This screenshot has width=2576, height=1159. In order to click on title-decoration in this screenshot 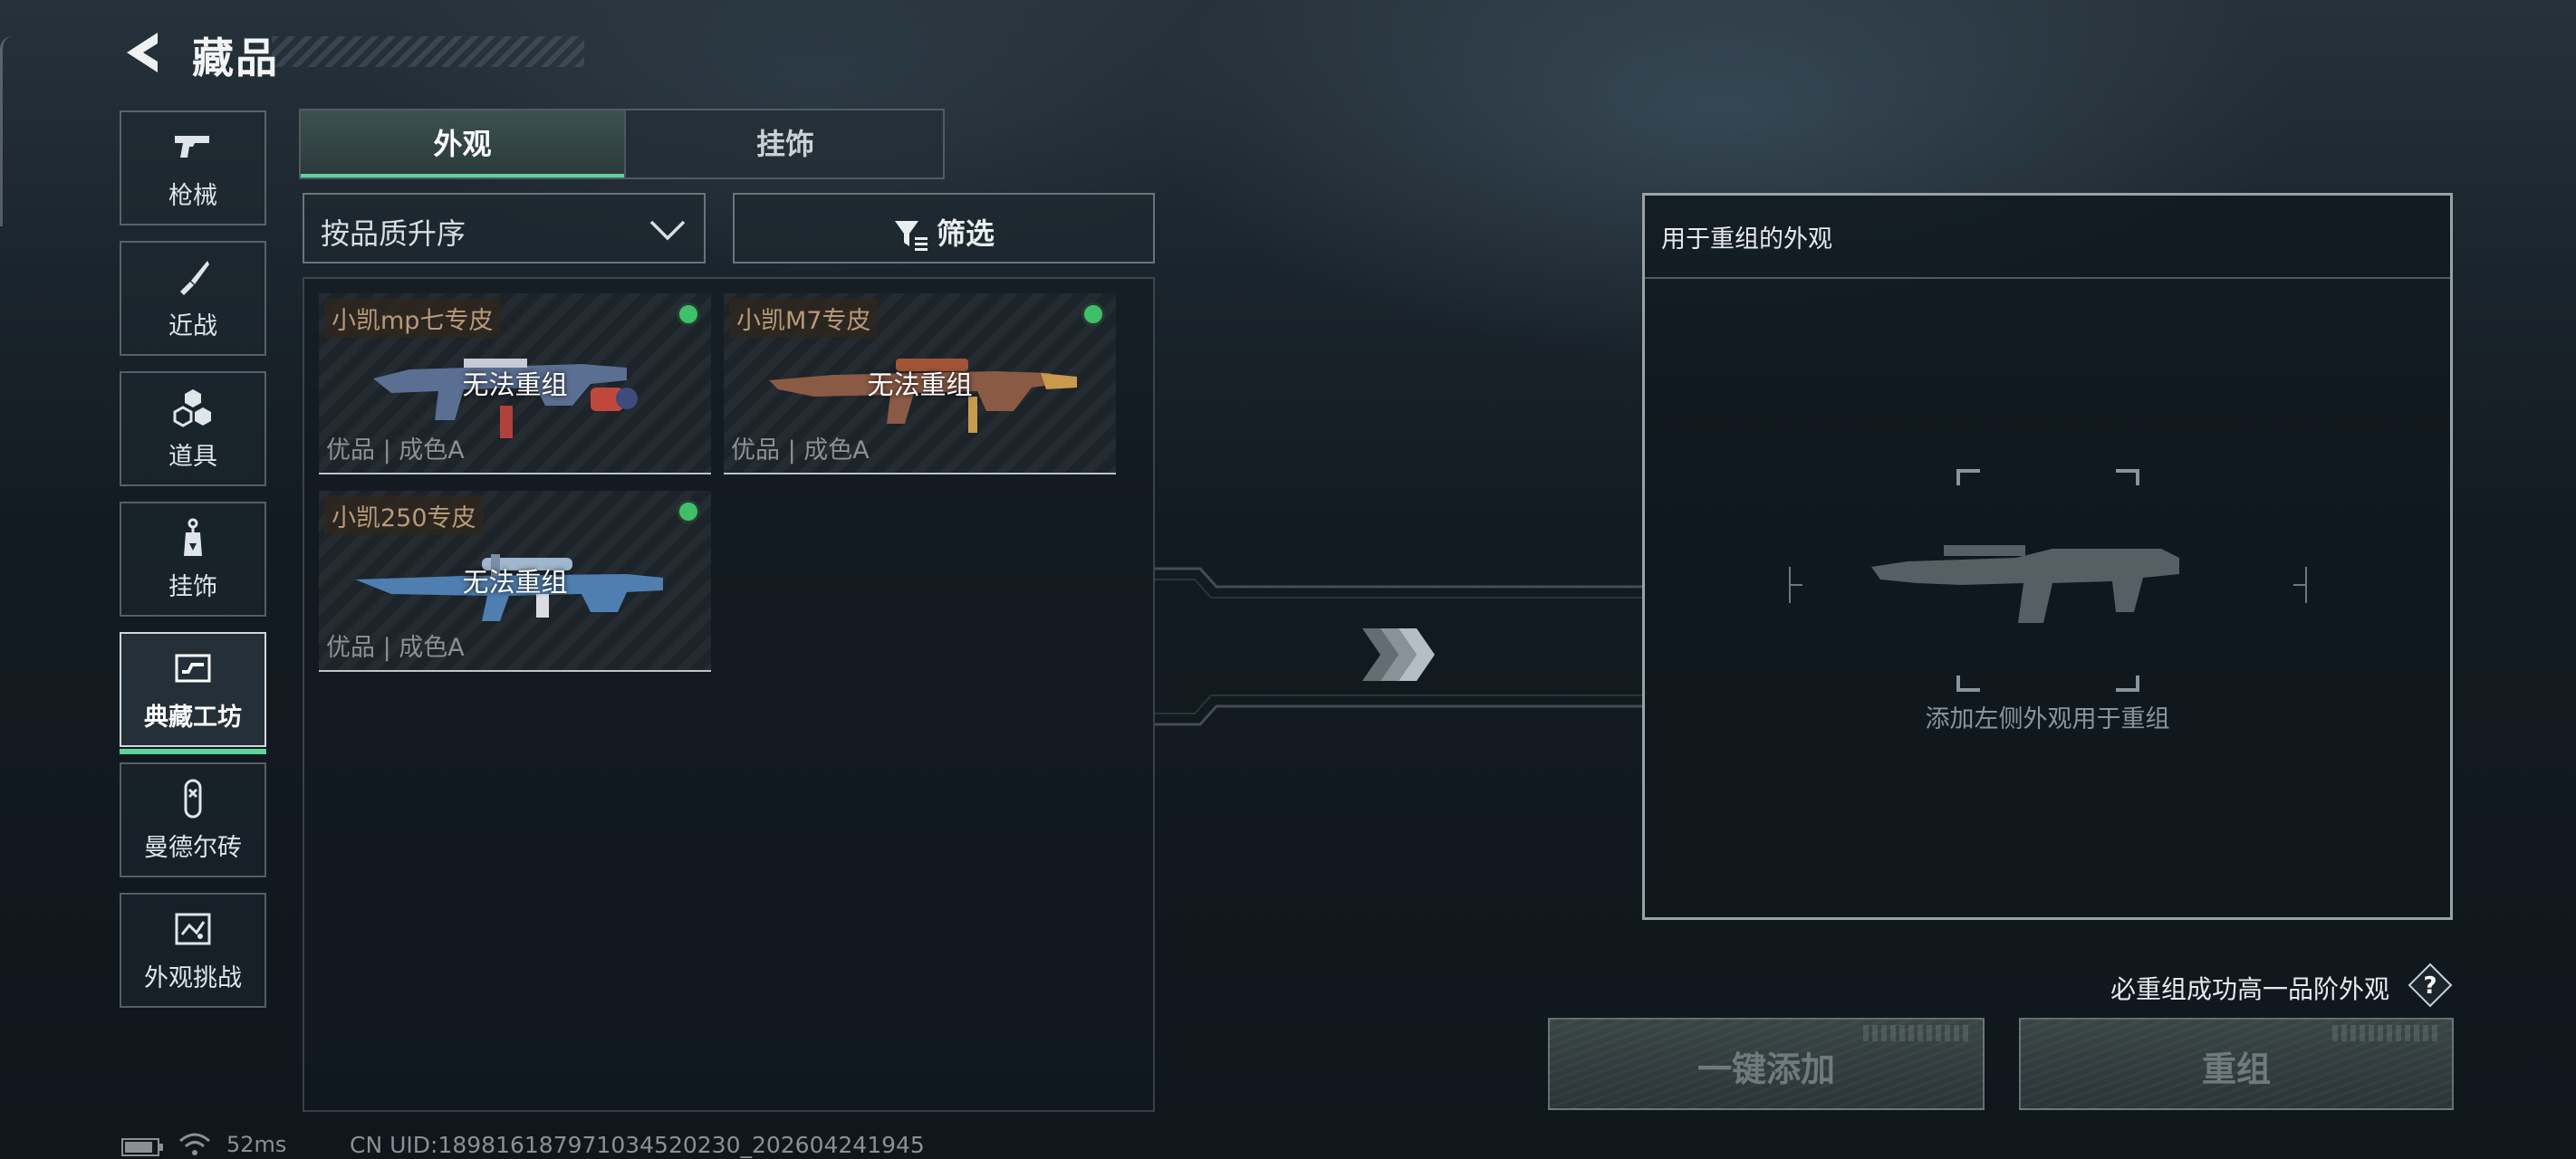, I will do `click(428, 51)`.